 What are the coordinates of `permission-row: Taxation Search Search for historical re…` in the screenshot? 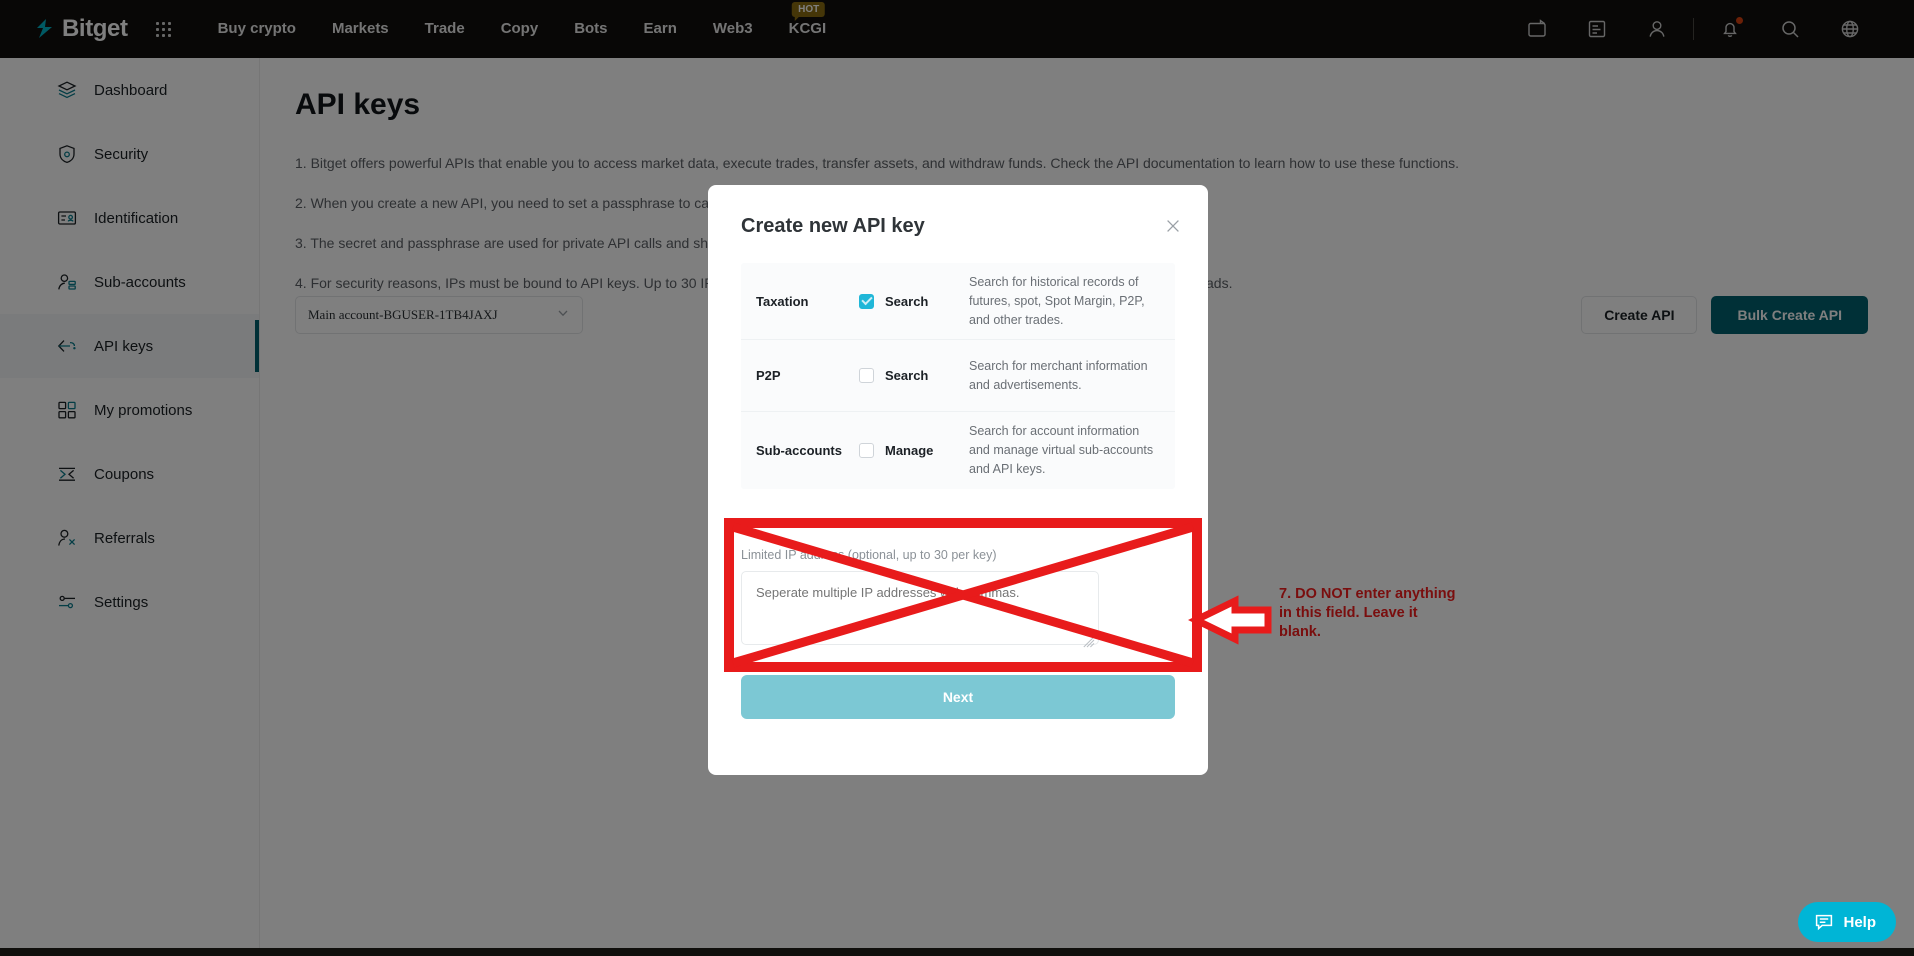 It's located at (958, 302).